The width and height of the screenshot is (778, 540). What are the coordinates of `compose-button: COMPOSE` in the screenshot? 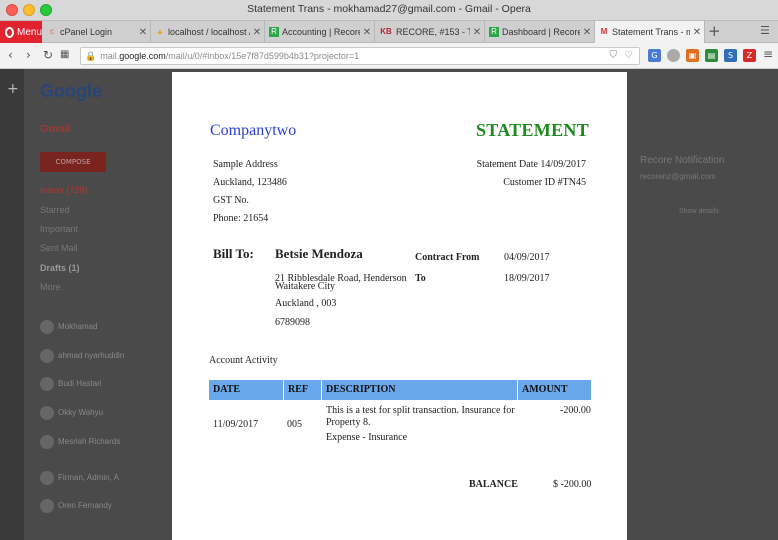 It's located at (73, 162).